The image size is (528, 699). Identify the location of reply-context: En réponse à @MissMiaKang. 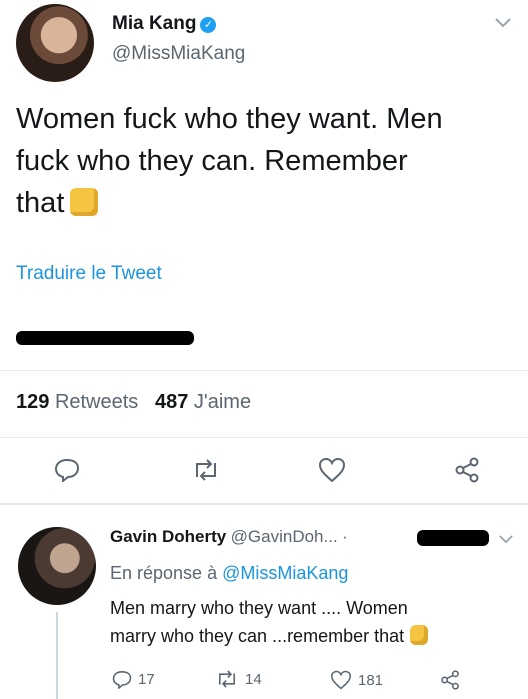
(229, 573).